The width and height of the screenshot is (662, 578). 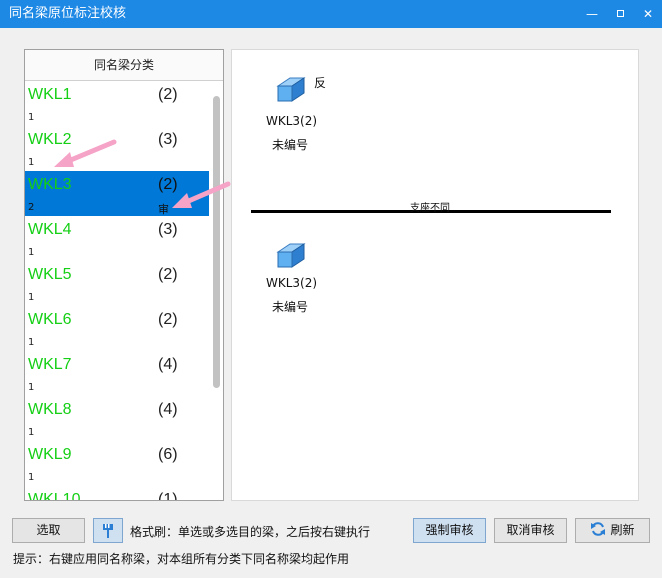 What do you see at coordinates (250, 532) in the screenshot?
I see `format-brush-hint: 格式刷：单选或多选目的梁，之后按右键执行` at bounding box center [250, 532].